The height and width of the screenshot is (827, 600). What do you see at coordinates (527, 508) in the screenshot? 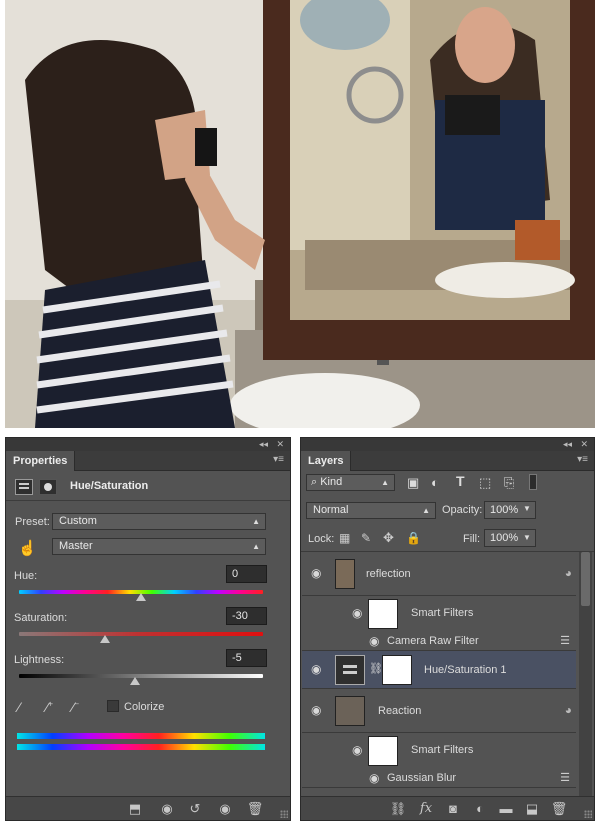
I see `opacity-dropdown-icon: ▼` at bounding box center [527, 508].